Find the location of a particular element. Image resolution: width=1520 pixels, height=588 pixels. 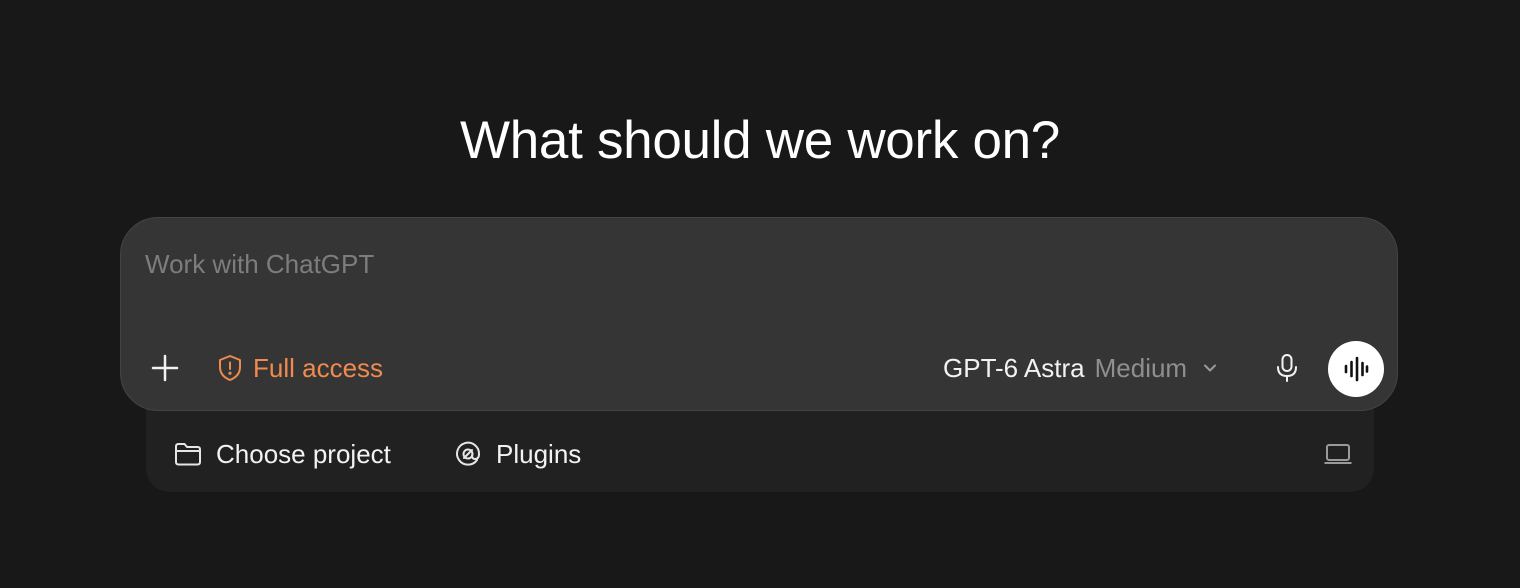

model-variant: Medium is located at coordinates (1141, 367).